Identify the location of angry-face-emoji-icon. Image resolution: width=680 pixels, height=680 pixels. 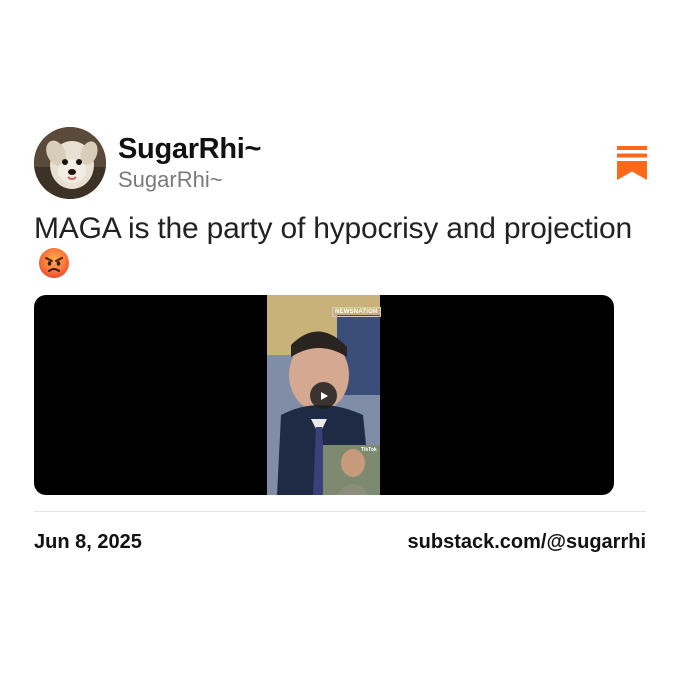
(54, 263).